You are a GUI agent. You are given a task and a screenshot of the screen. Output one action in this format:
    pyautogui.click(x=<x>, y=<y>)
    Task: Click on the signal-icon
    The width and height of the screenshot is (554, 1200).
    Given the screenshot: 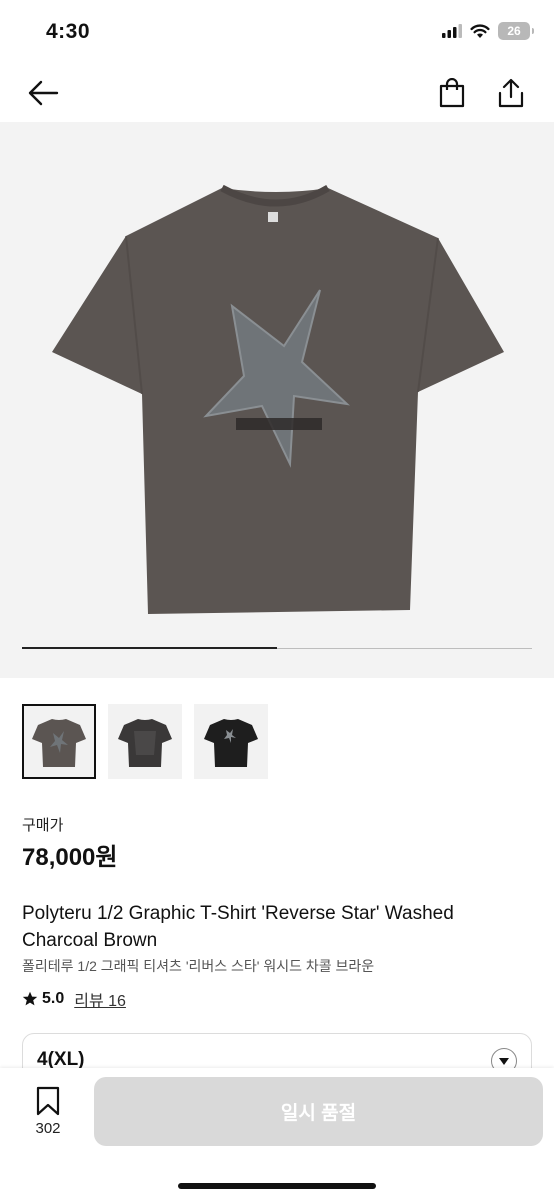 What is the action you would take?
    pyautogui.click(x=452, y=31)
    